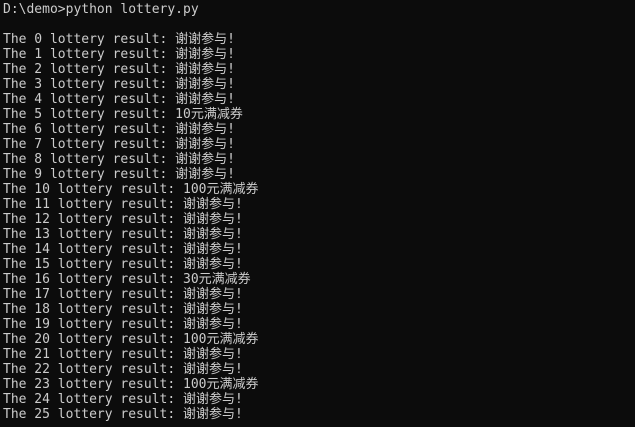  What do you see at coordinates (123, 309) in the screenshot?
I see `output-line: The 18 lottery result: 谢谢参与!` at bounding box center [123, 309].